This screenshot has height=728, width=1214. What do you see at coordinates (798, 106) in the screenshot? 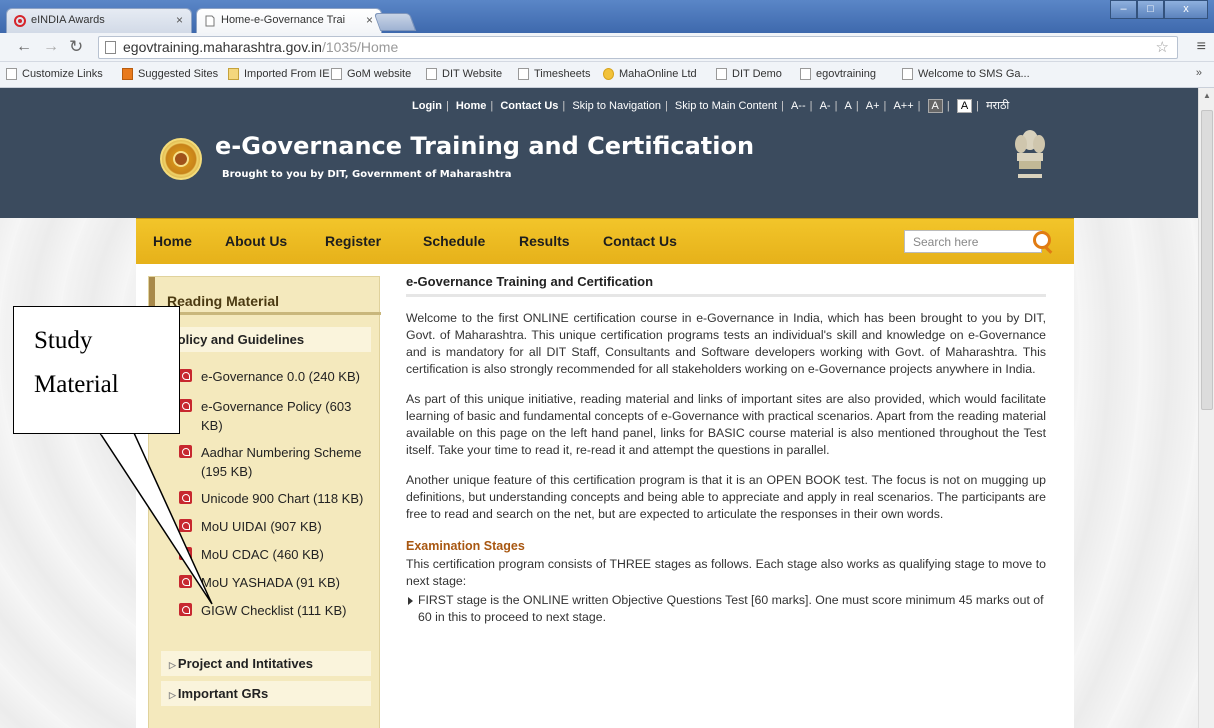
I see `font-size-smallest: A--` at bounding box center [798, 106].